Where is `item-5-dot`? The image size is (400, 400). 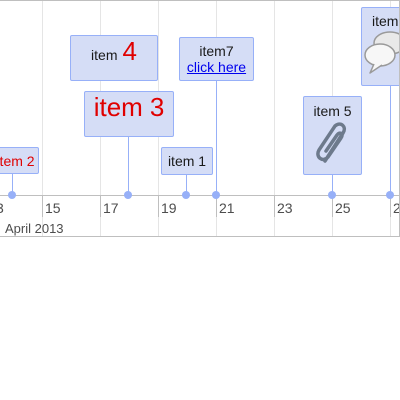 item-5-dot is located at coordinates (332, 195).